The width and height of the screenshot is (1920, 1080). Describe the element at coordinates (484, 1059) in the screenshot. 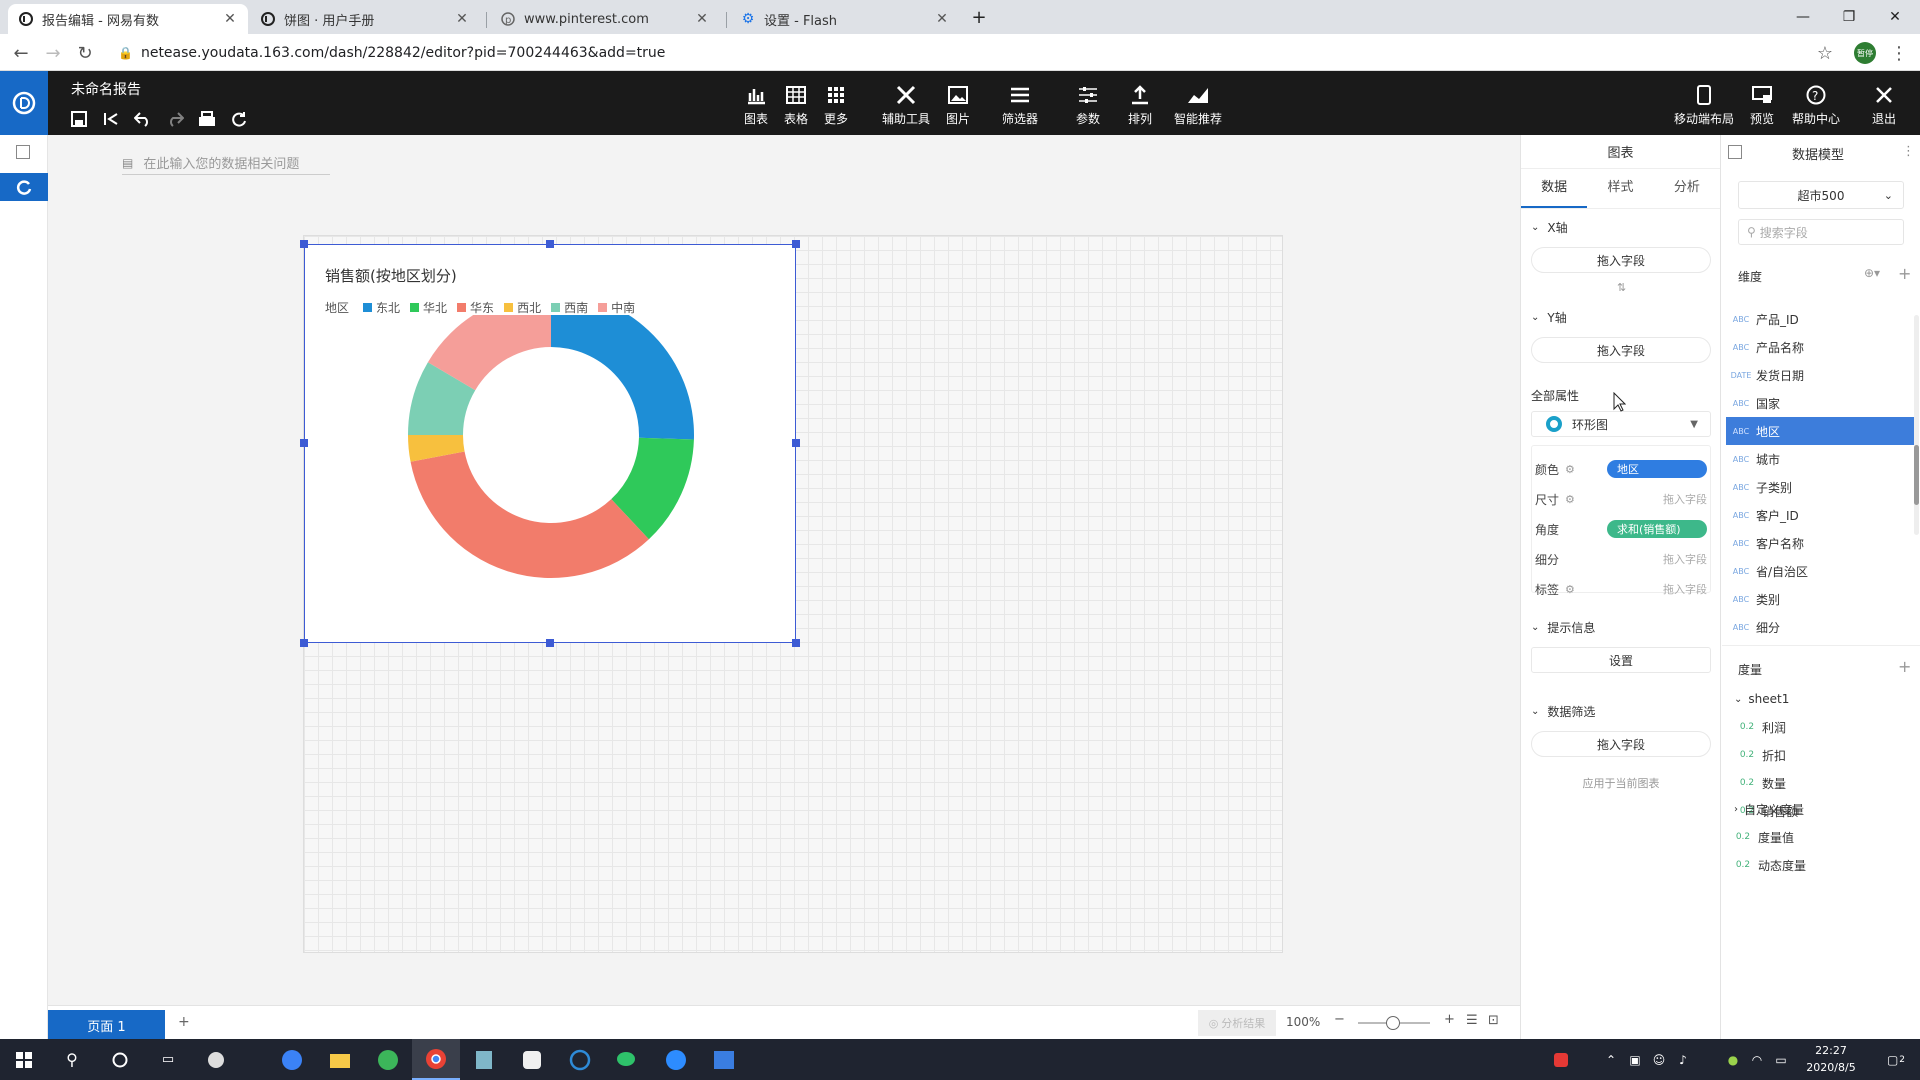

I see `notes-app-icon` at that location.